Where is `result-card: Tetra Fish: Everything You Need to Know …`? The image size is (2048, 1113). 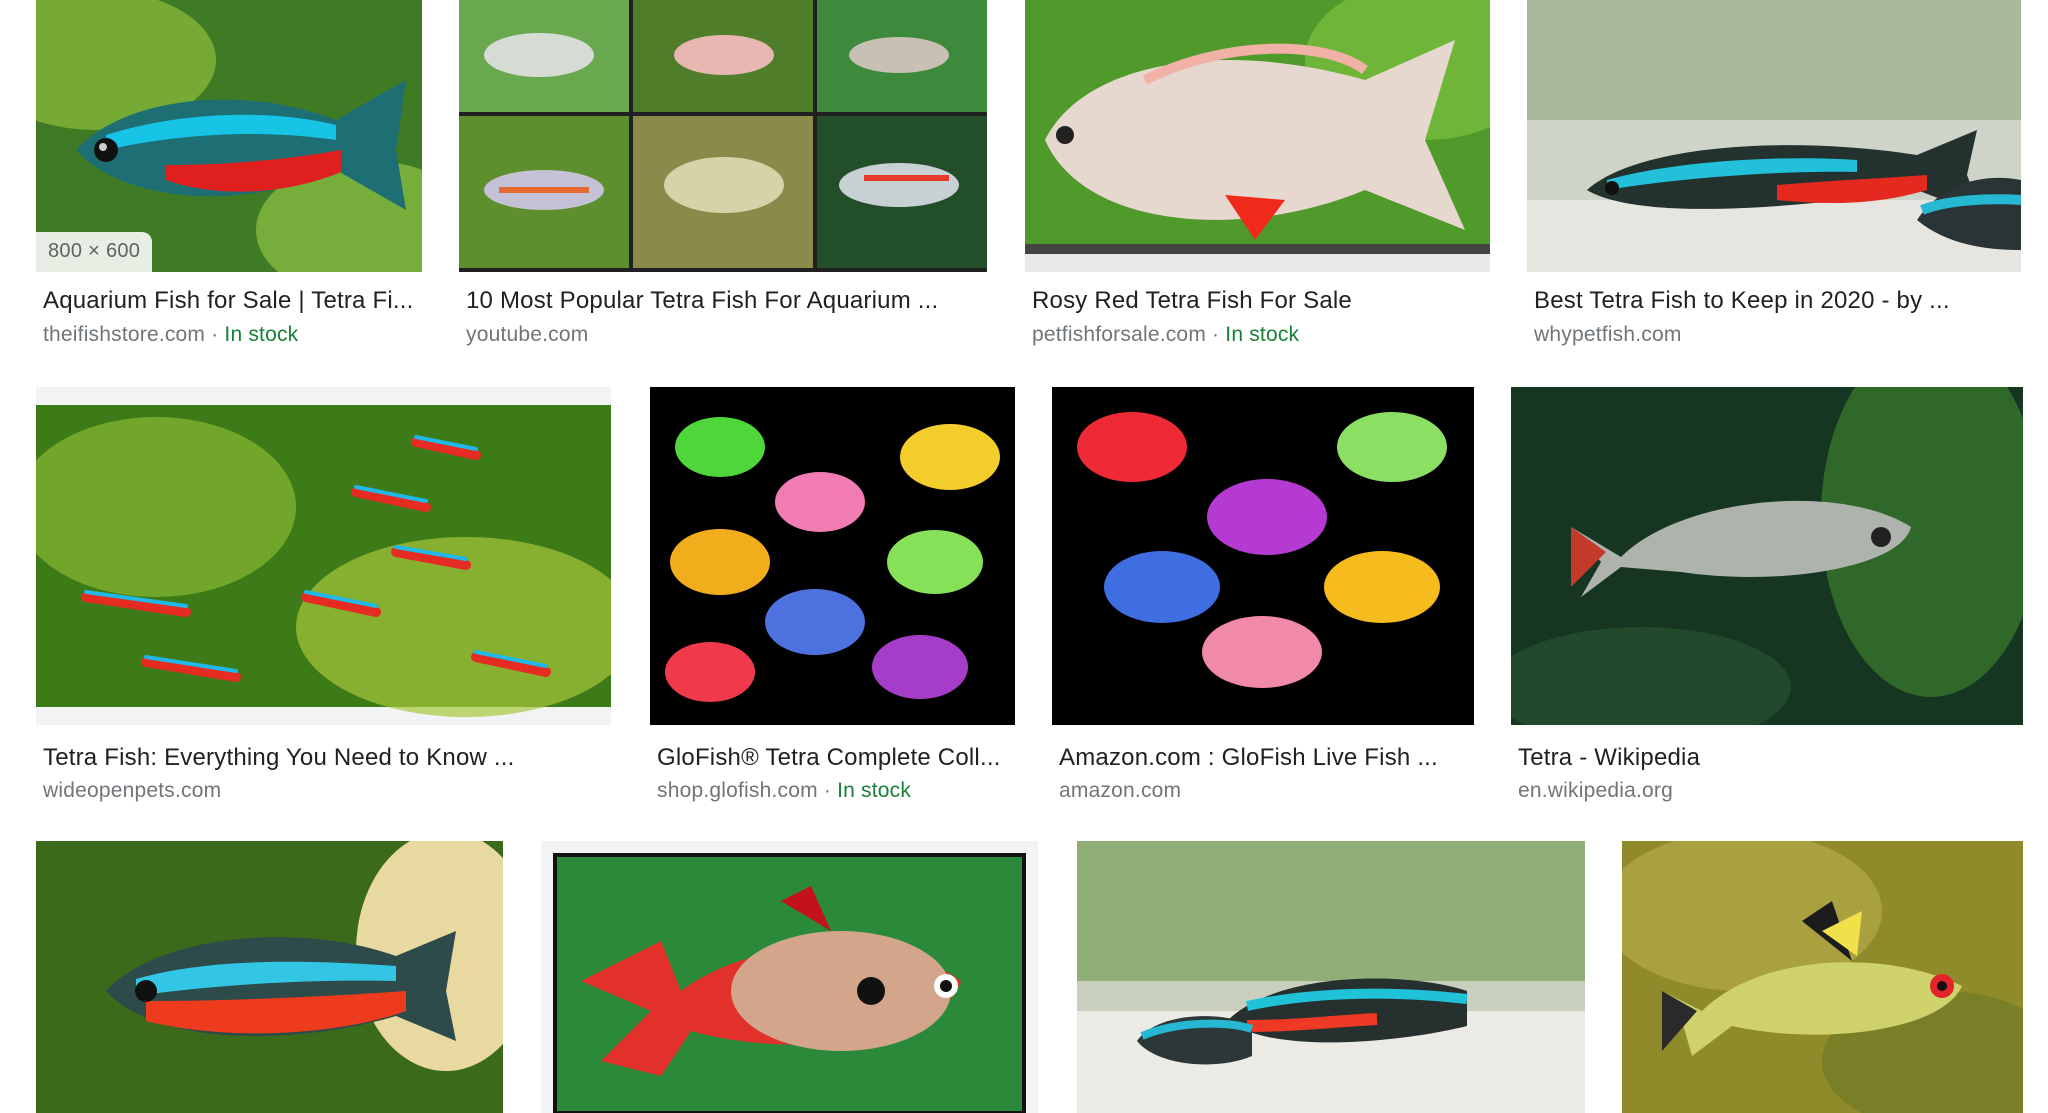
result-card: Tetra Fish: Everything You Need to Know … is located at coordinates (323, 597).